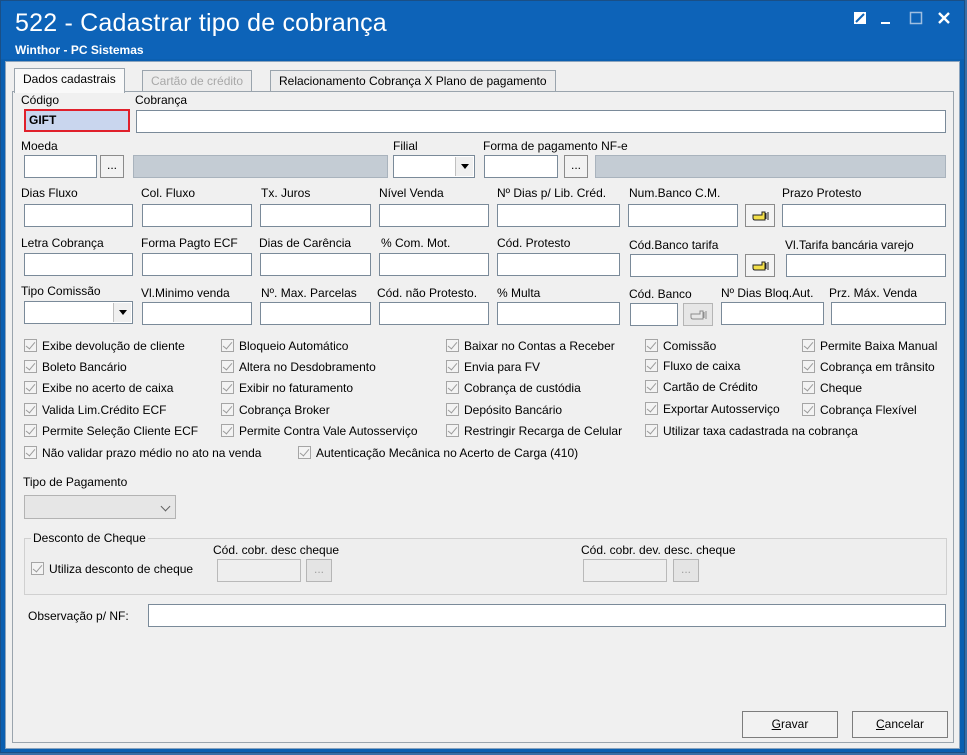 This screenshot has height=755, width=967. Describe the element at coordinates (78, 264) in the screenshot. I see `letra-cobranca-input` at that location.